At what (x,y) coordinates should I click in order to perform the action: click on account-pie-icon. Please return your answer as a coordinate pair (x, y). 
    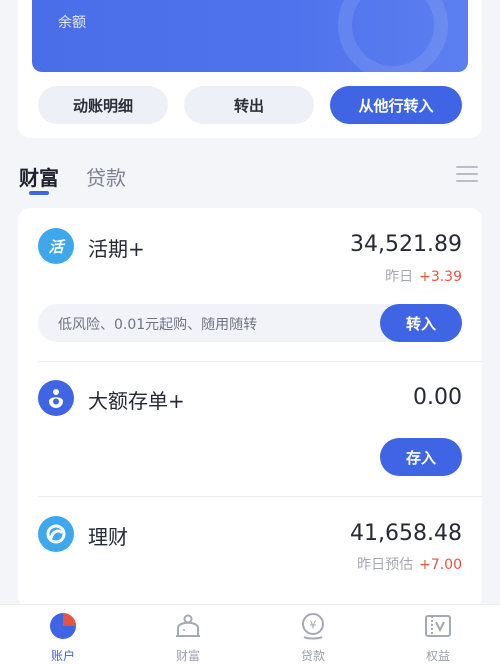
    Looking at the image, I should click on (63, 626).